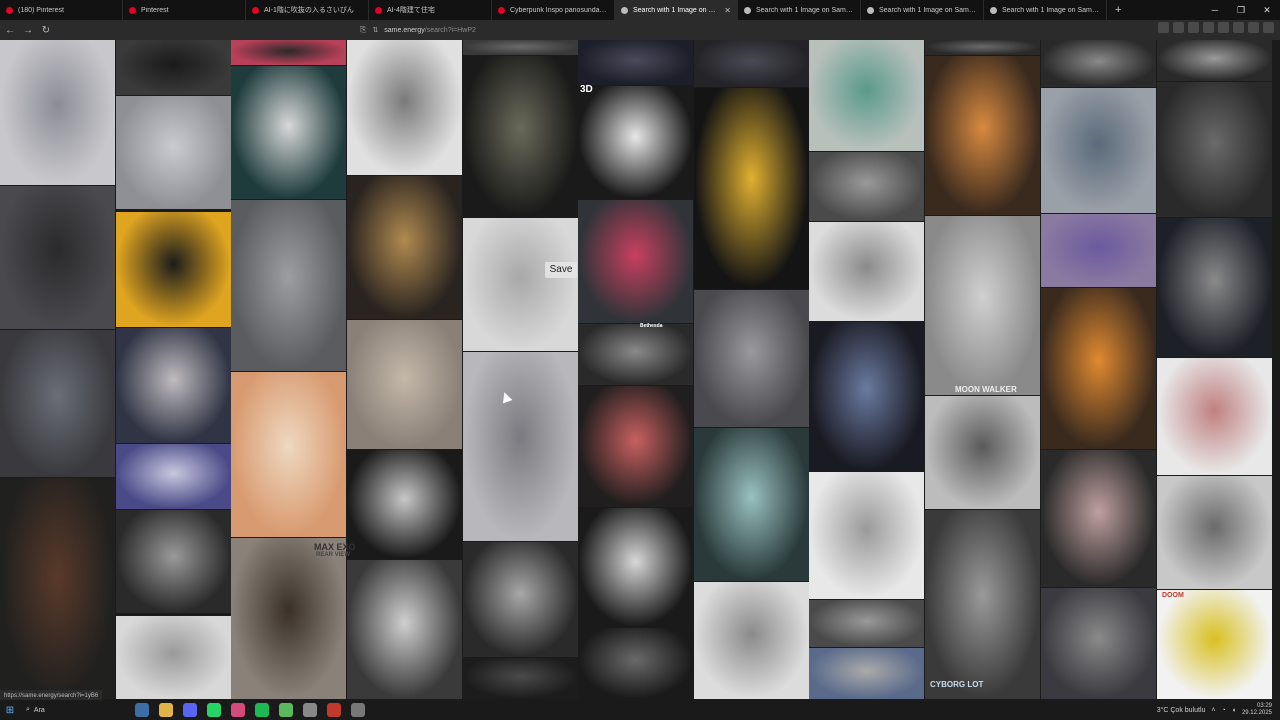 This screenshot has width=1280, height=720. What do you see at coordinates (184, 10) in the screenshot?
I see `browser-tab: Pinterest` at bounding box center [184, 10].